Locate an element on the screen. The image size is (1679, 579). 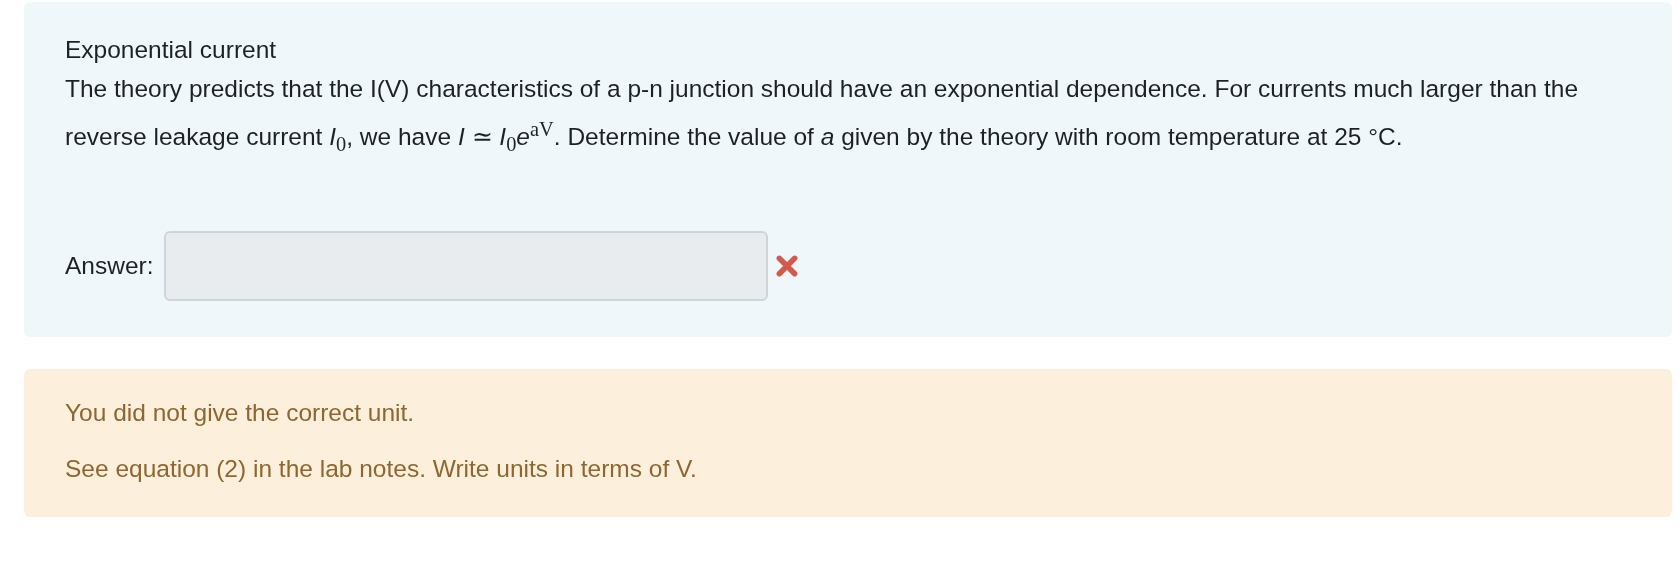
answer-label: Answer: is located at coordinates (109, 266).